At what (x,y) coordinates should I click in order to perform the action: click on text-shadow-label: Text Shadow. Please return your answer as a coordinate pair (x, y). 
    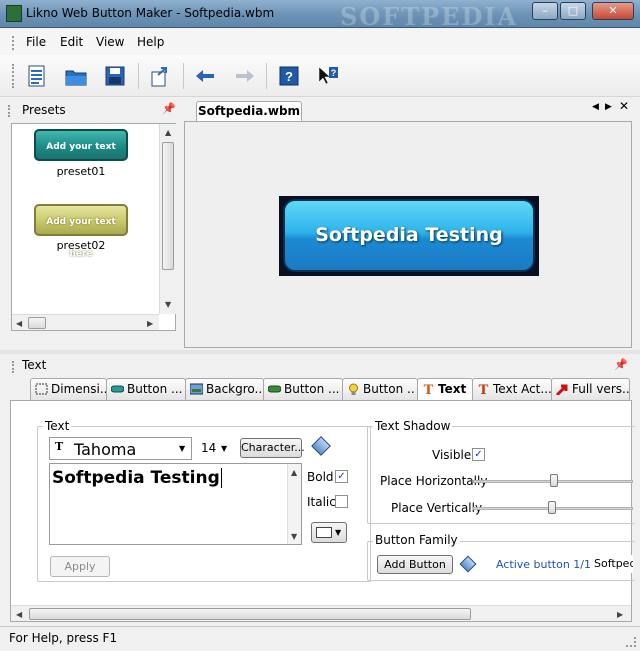
    Looking at the image, I should click on (413, 426).